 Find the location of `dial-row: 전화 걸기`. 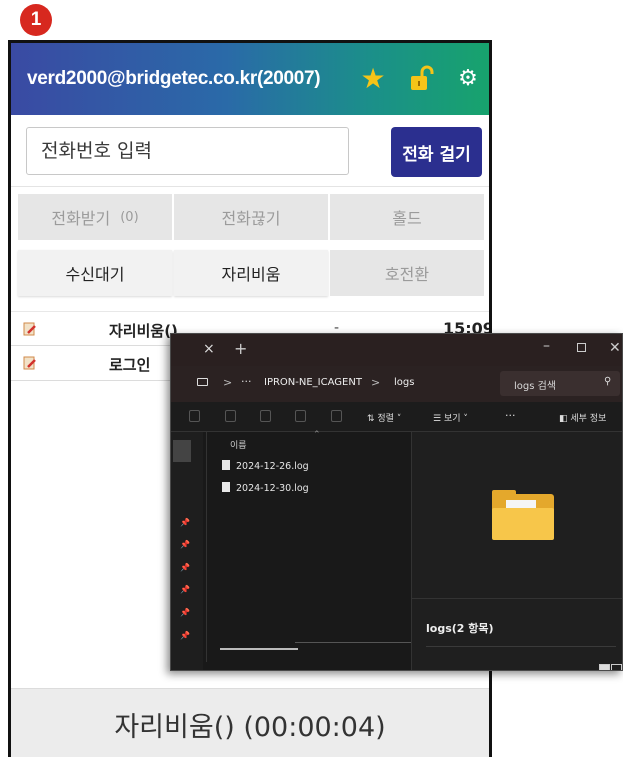

dial-row: 전화 걸기 is located at coordinates (250, 151).